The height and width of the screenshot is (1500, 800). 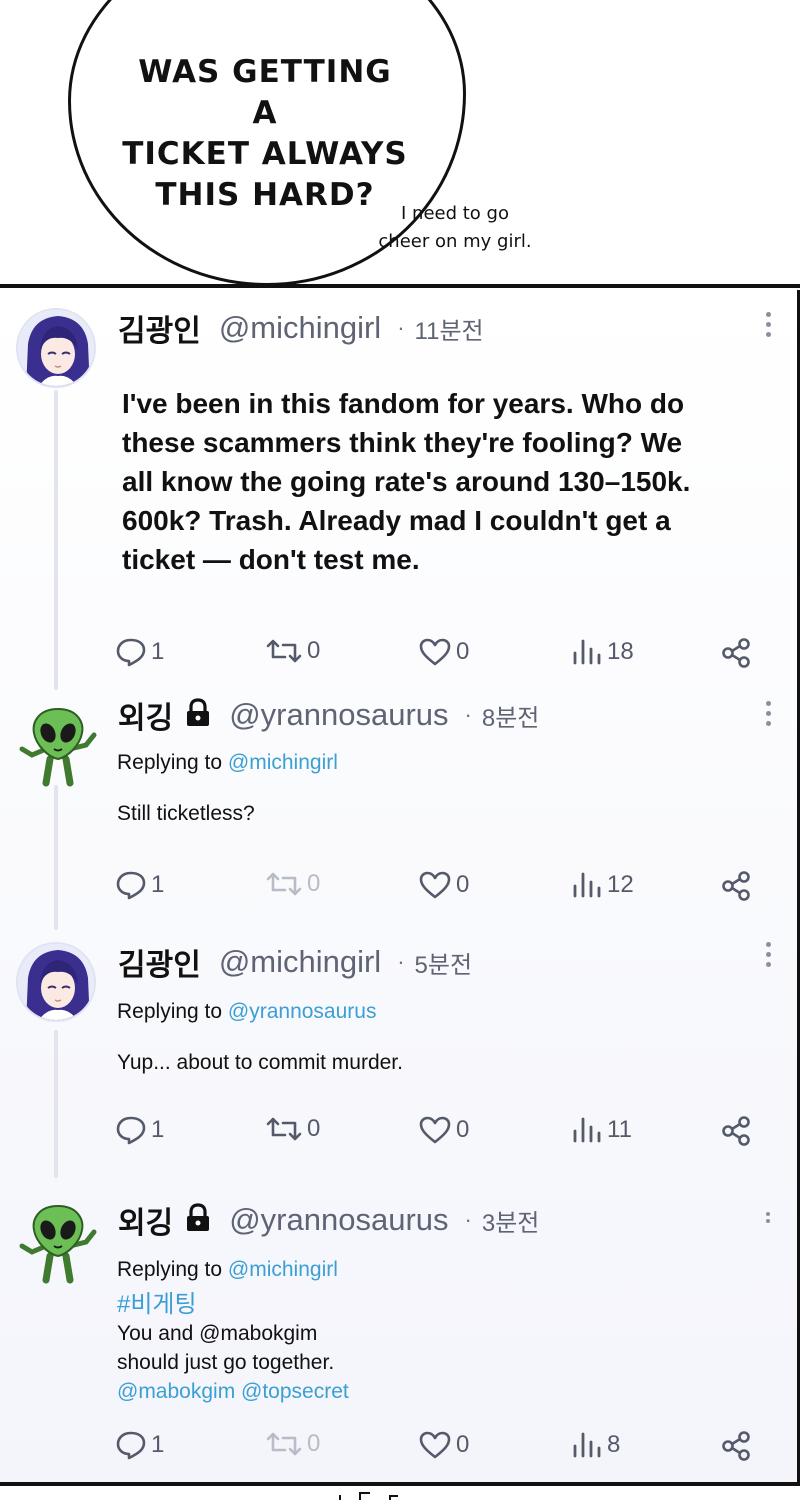 I want to click on tweet-actions: 1 0 0 11, so click(x=440, y=1135).